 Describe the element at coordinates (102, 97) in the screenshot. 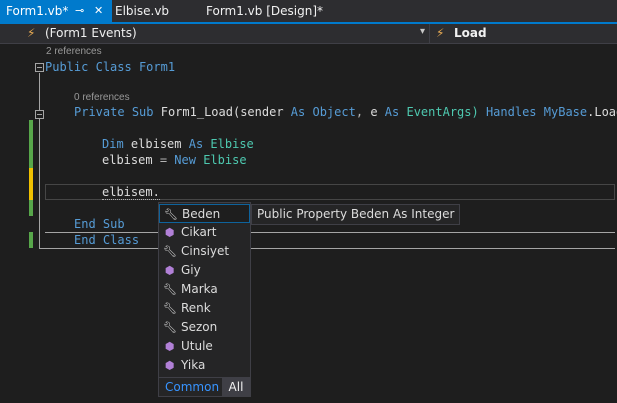

I see `codelens-references: 0 references` at that location.